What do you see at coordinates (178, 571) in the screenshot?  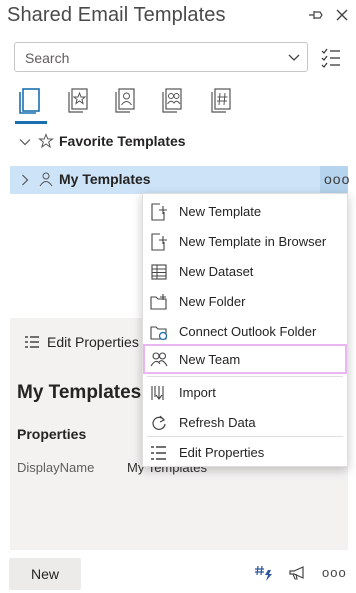 I see `footer-toolbar: New ooo` at bounding box center [178, 571].